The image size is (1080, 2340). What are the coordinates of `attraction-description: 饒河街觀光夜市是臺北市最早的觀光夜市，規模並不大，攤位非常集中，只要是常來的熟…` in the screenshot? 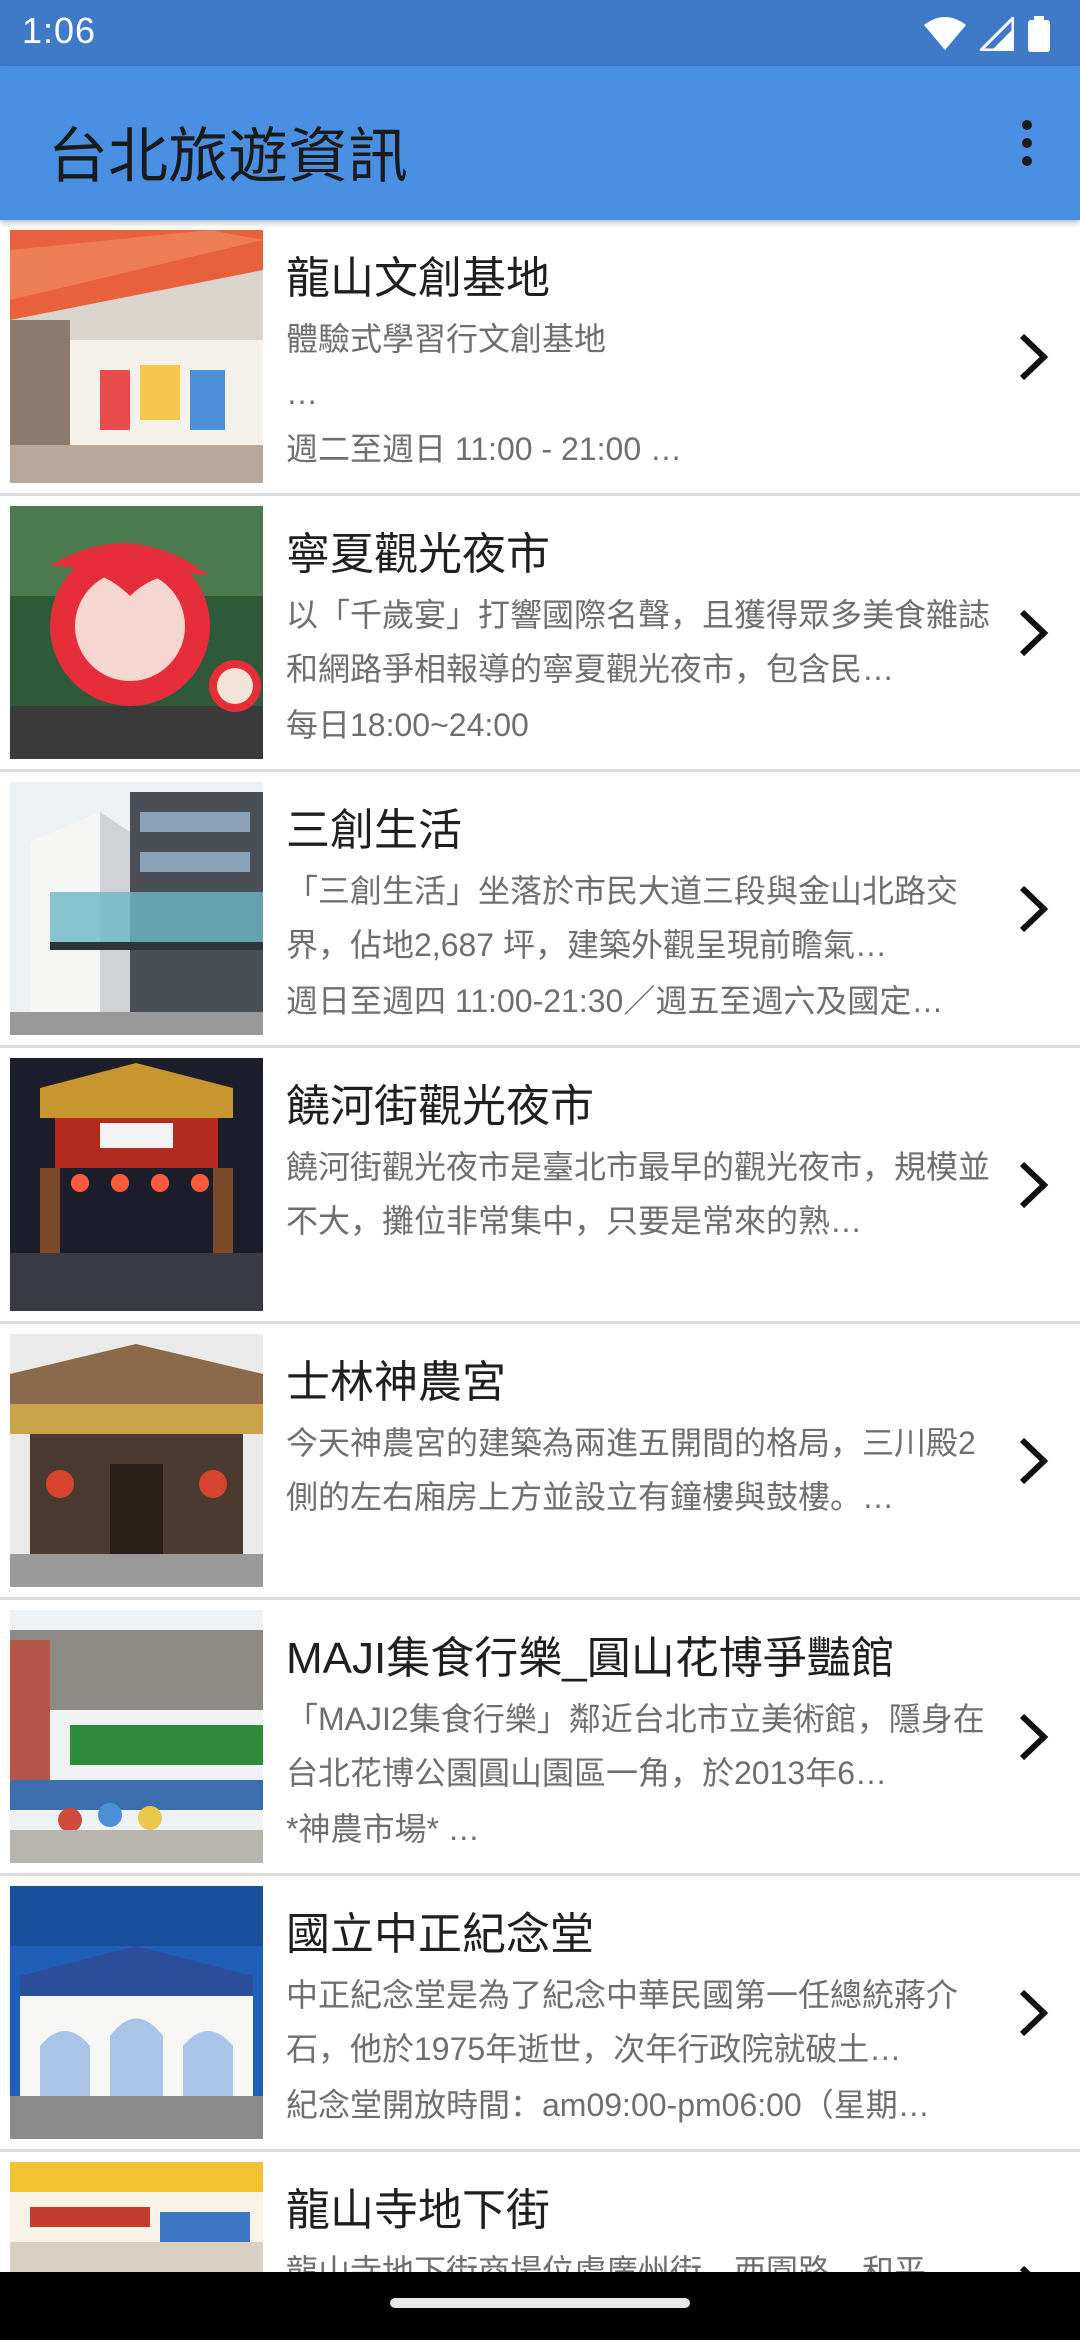 It's located at (638, 1194).